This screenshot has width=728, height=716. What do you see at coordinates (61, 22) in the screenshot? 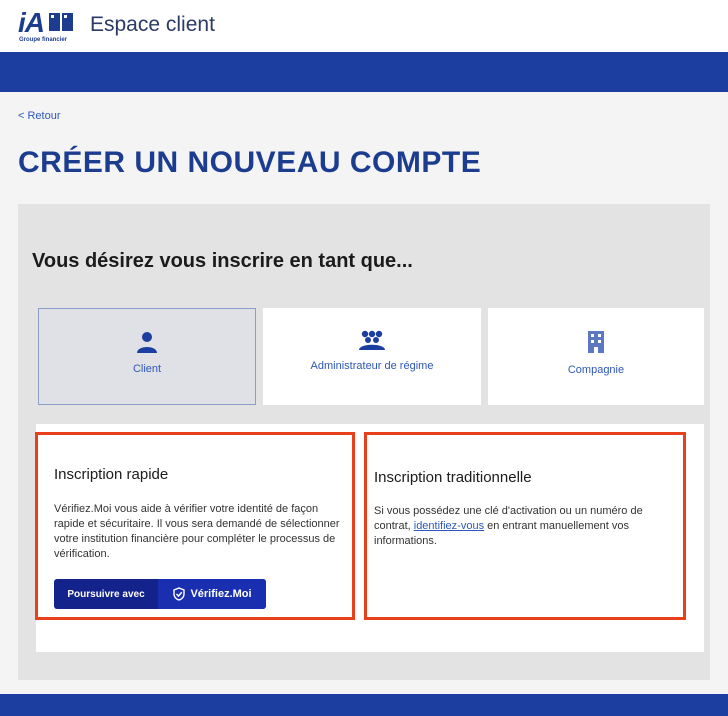
I see `logo-flag-icon` at bounding box center [61, 22].